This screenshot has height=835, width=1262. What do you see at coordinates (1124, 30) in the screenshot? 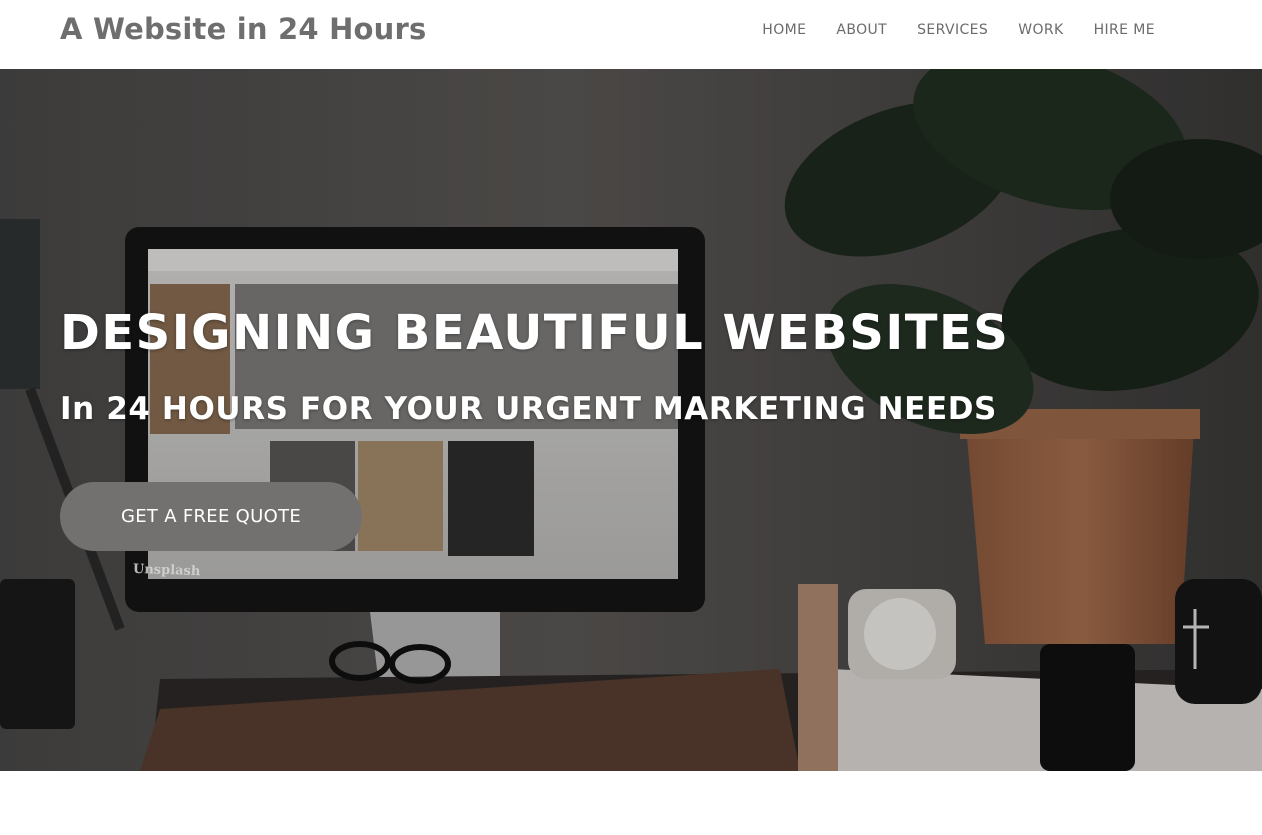
I see `nav-hire-me: HIRE ME` at bounding box center [1124, 30].